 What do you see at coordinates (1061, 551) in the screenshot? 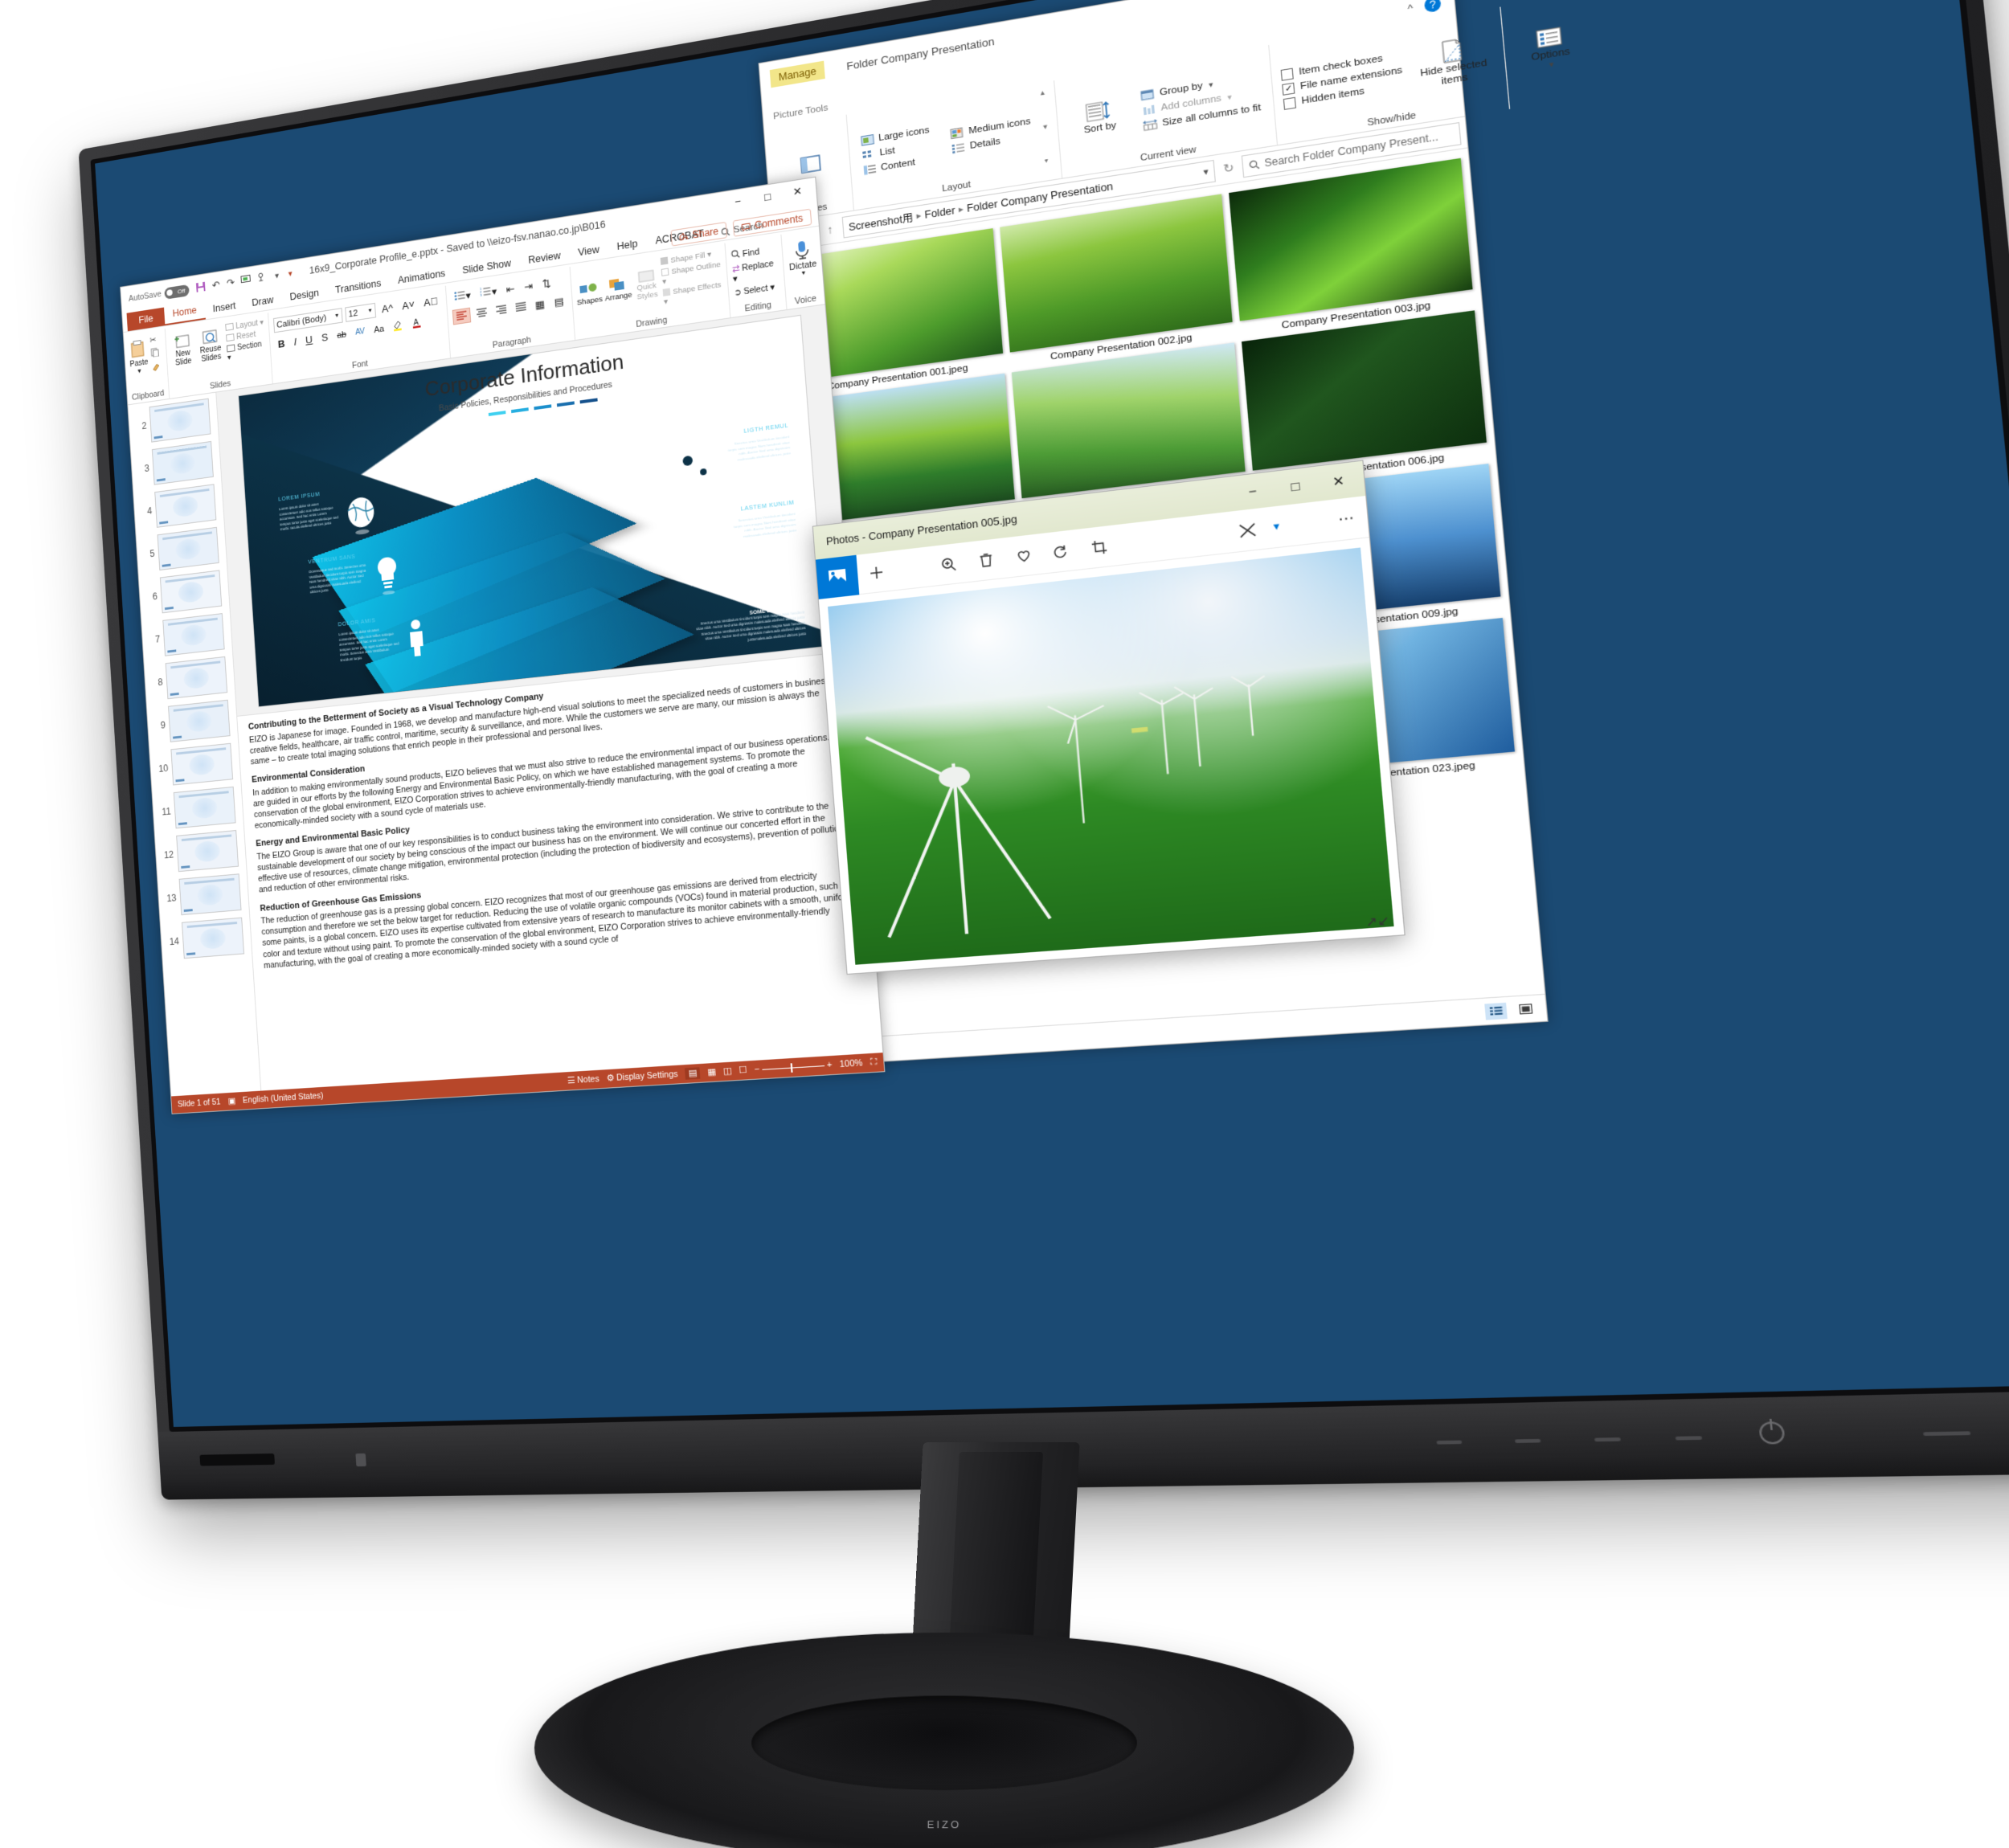
I see `rotate-icon` at bounding box center [1061, 551].